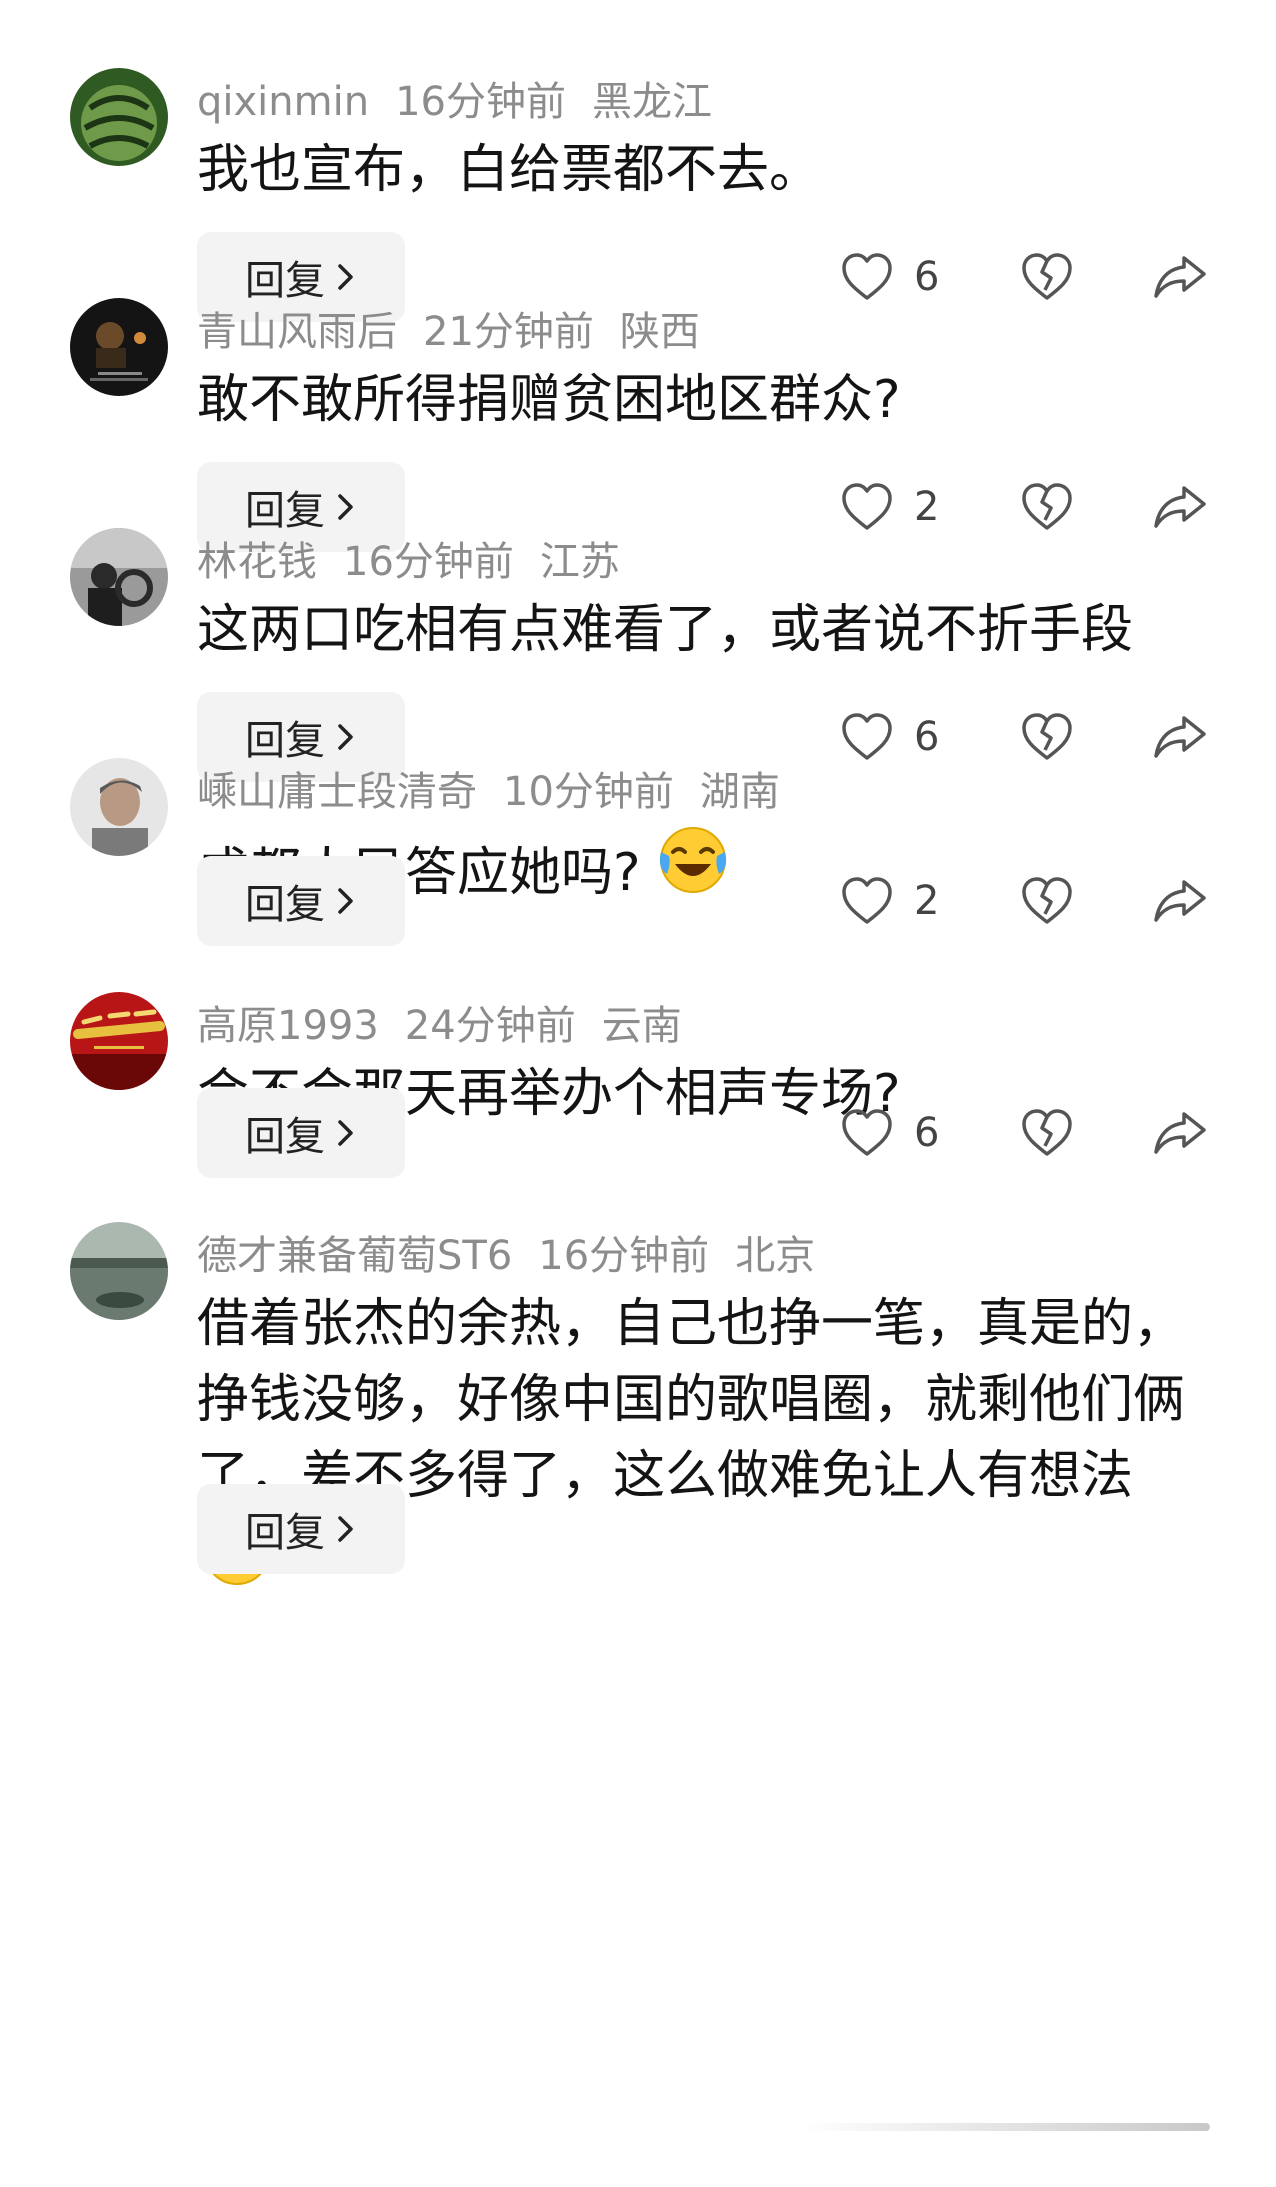  I want to click on timestamp: 21分钟前, so click(508, 332).